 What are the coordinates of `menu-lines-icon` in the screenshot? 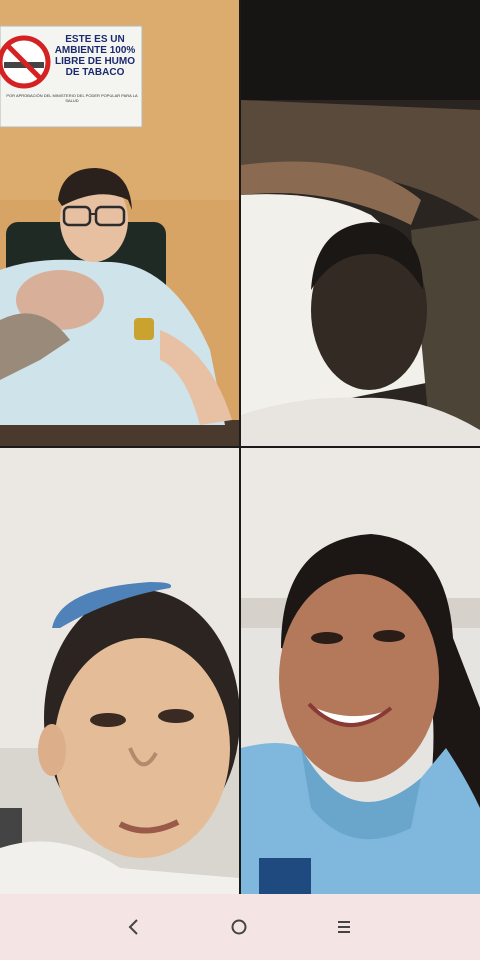 It's located at (344, 927).